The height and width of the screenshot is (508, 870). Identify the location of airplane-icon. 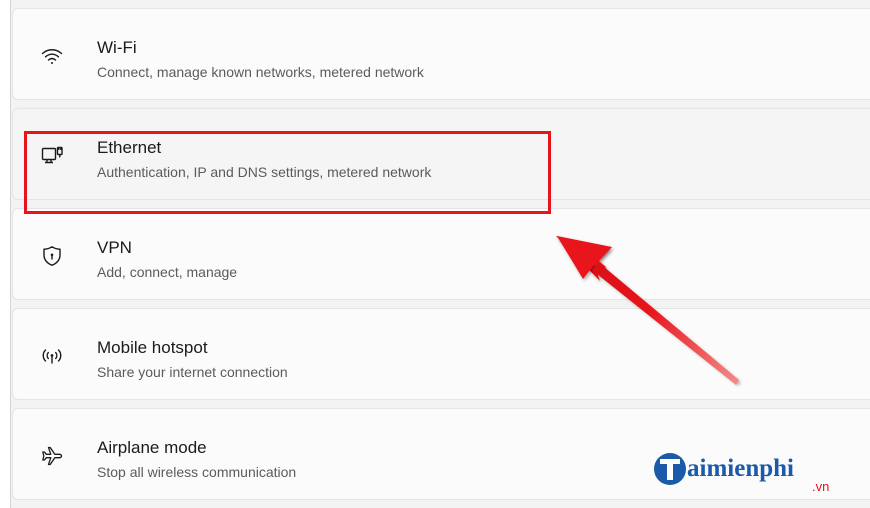
(52, 456).